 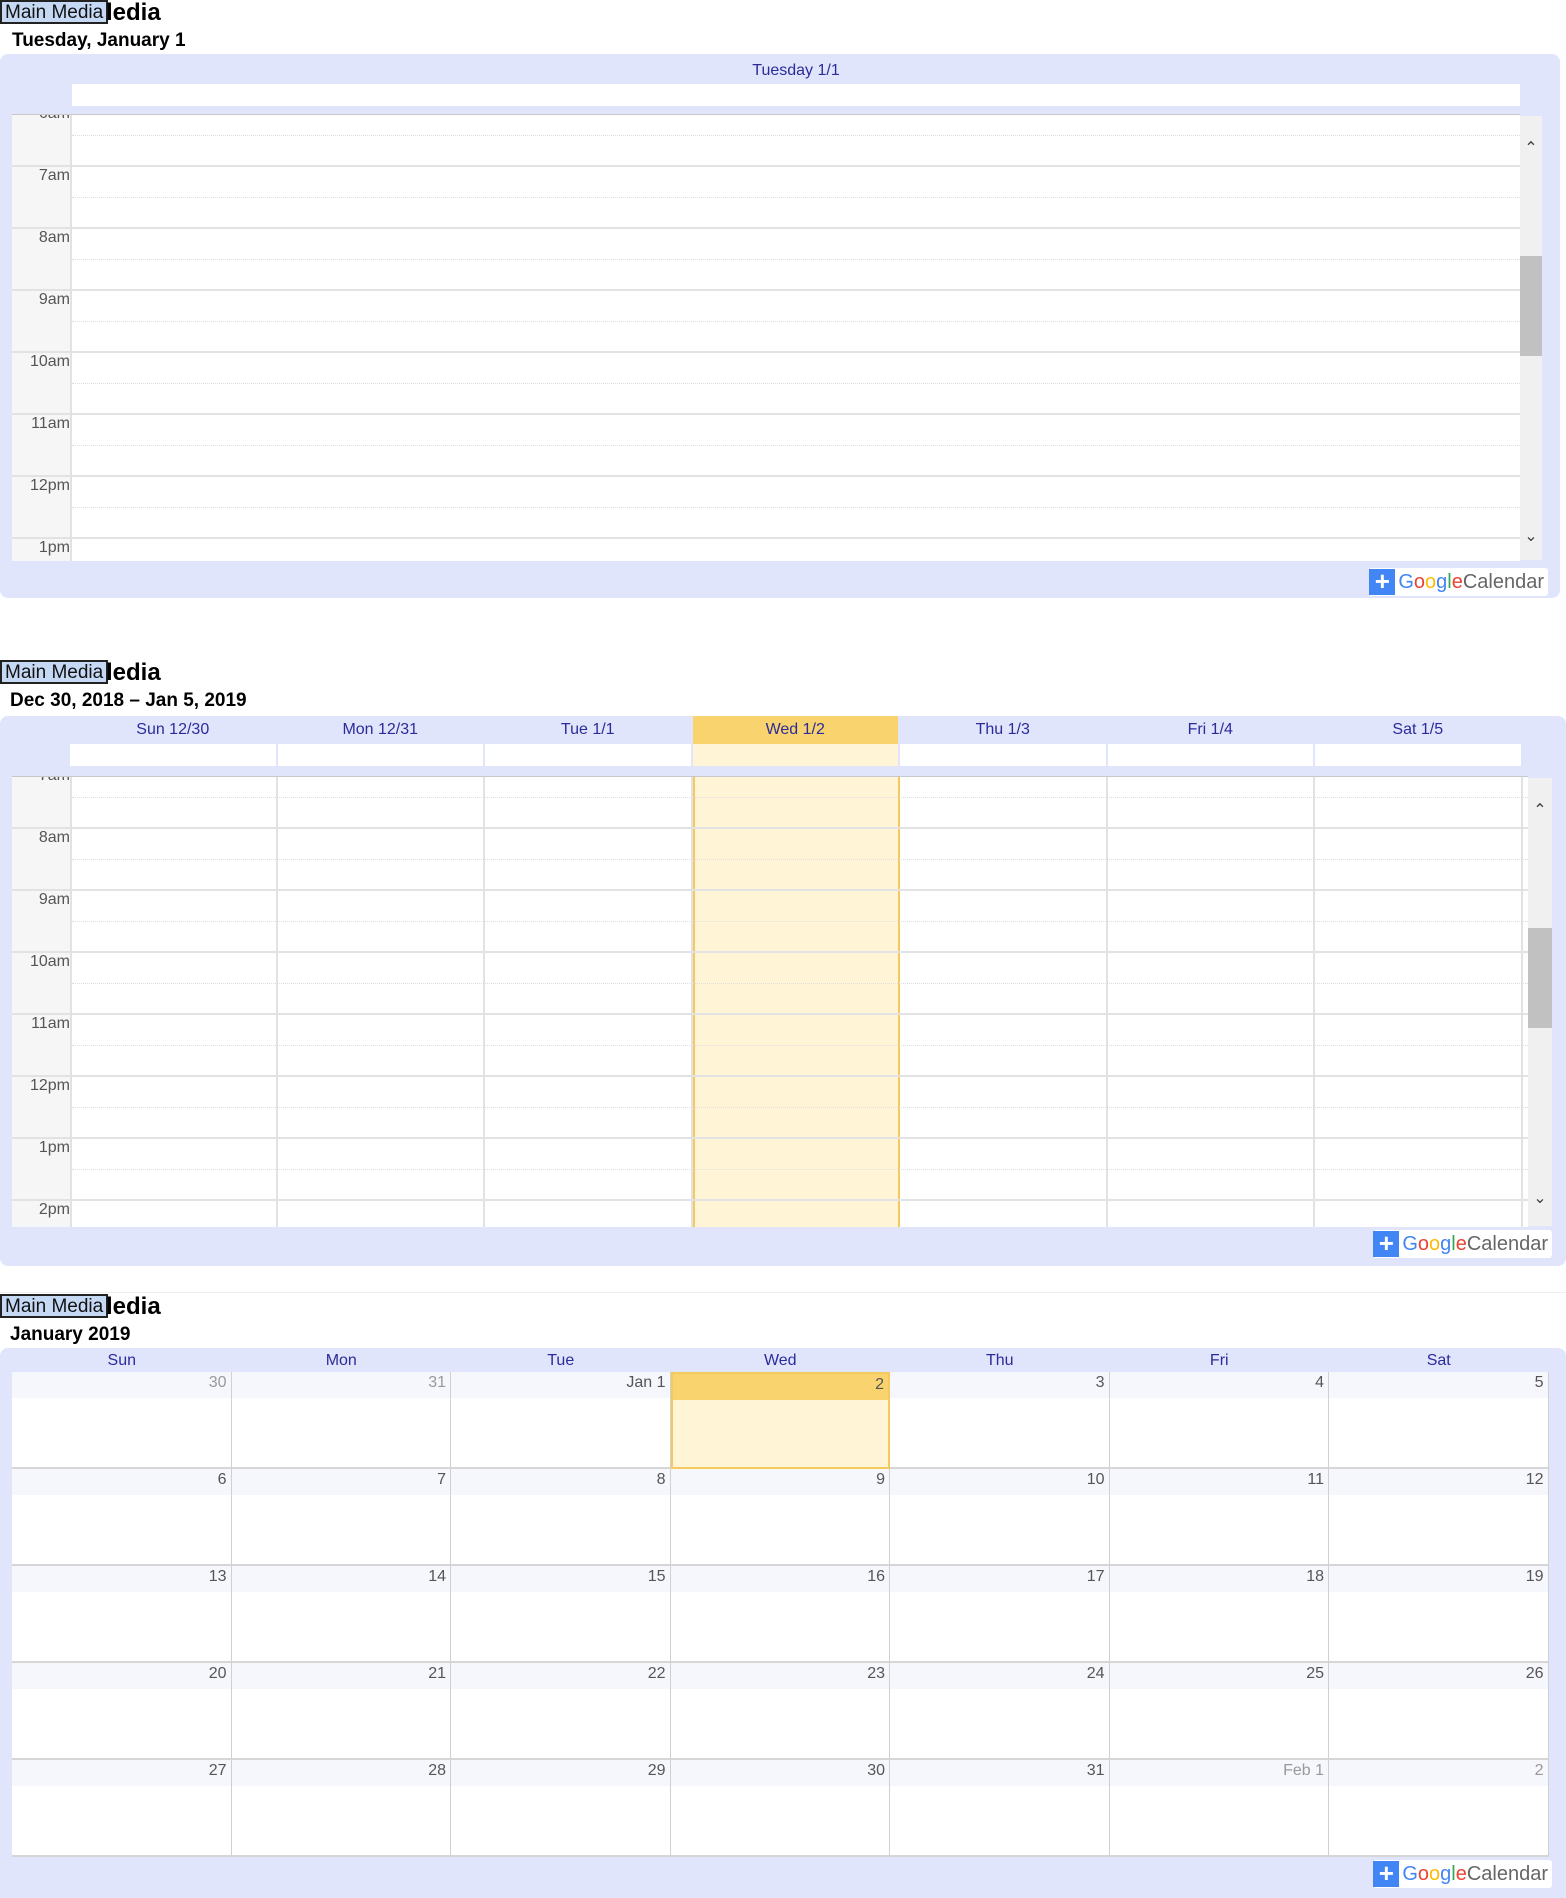 I want to click on day-cell: 29, so click(x=561, y=1808).